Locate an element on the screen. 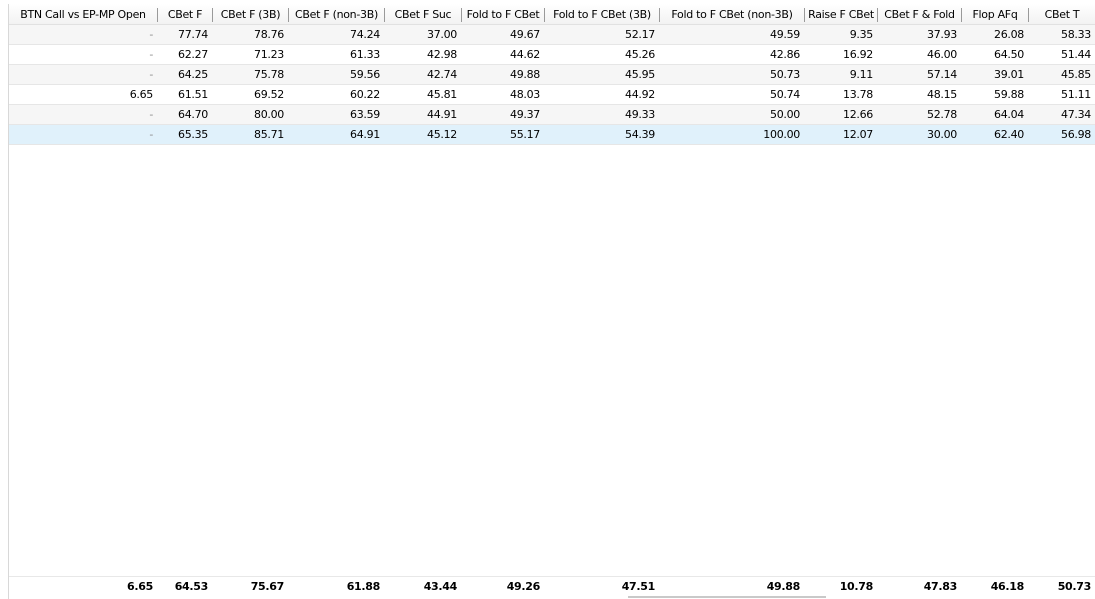  column-header-fold-to-f-cbet-non-3b: Fold to F CBet (non-3B) is located at coordinates (732, 14).